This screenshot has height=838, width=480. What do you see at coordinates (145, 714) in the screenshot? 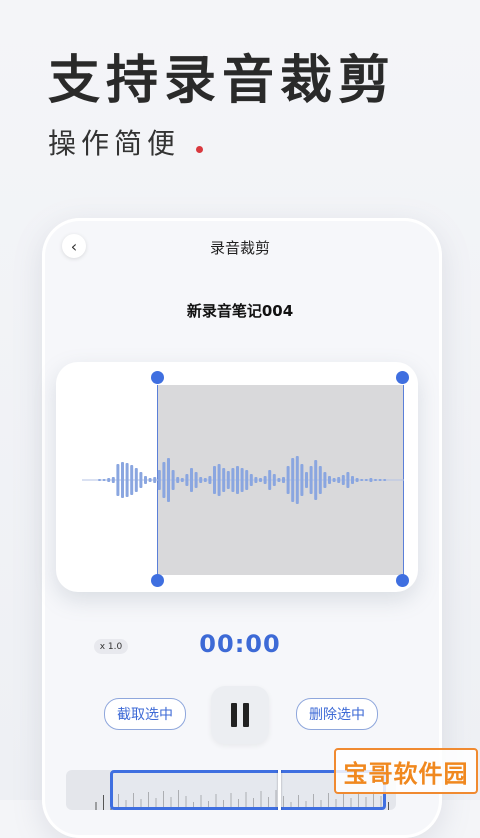
I see `cut-selection-button: 截取选中` at bounding box center [145, 714].